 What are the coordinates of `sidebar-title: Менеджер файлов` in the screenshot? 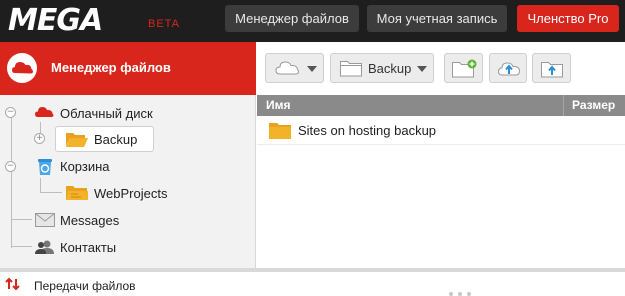 It's located at (111, 67).